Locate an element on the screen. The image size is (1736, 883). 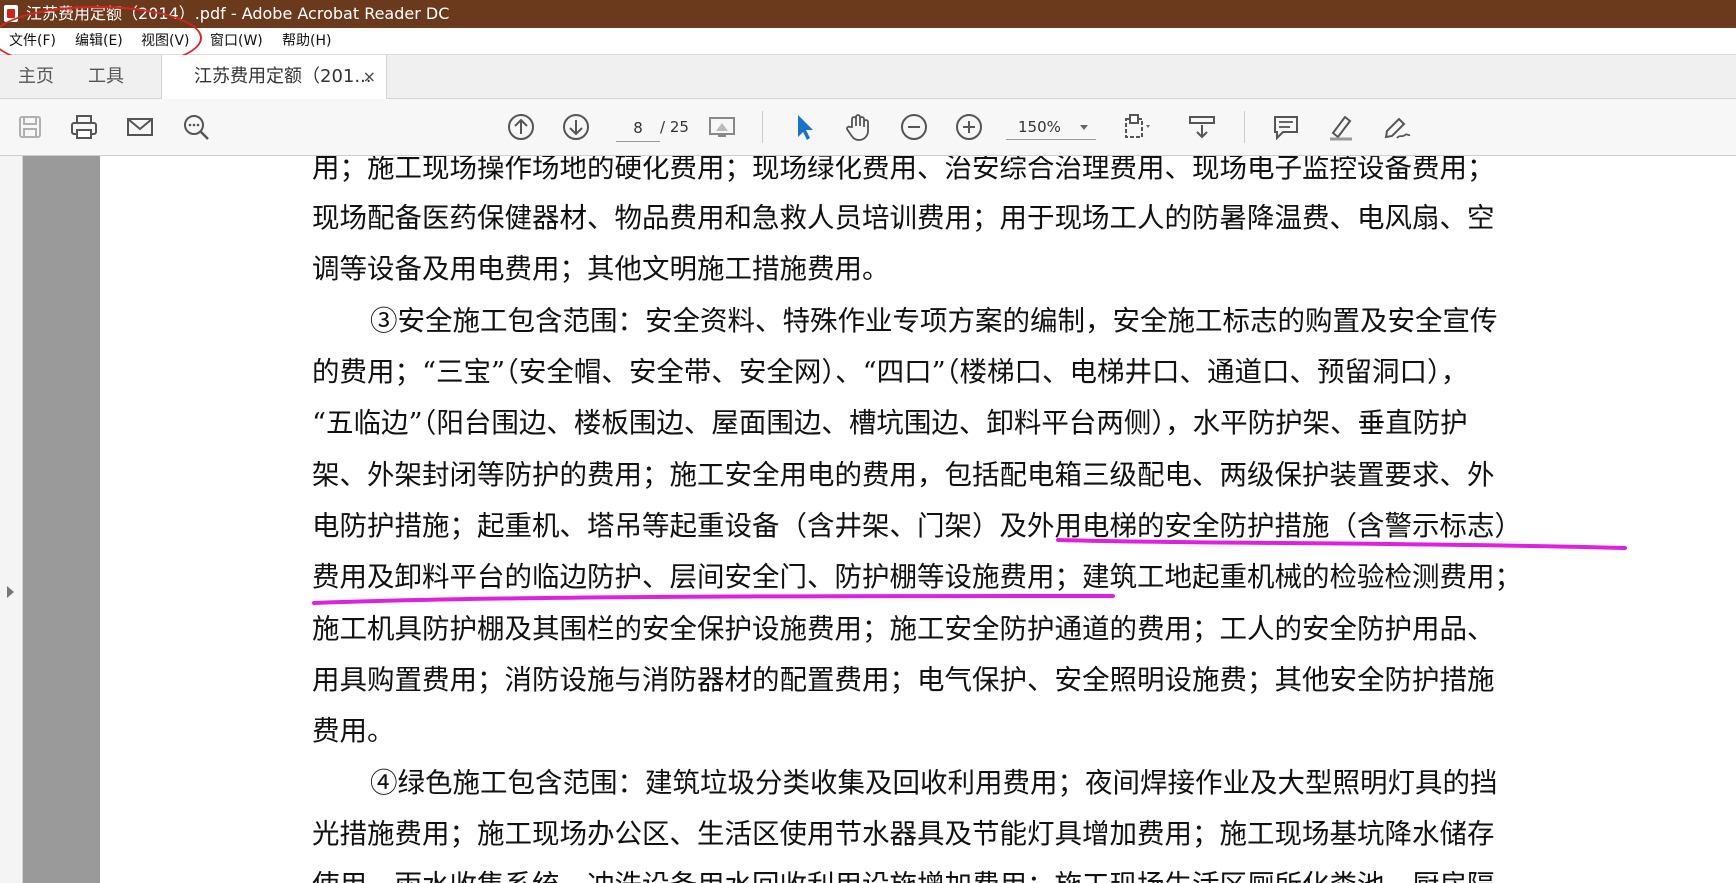
page-total: / 25 is located at coordinates (674, 127).